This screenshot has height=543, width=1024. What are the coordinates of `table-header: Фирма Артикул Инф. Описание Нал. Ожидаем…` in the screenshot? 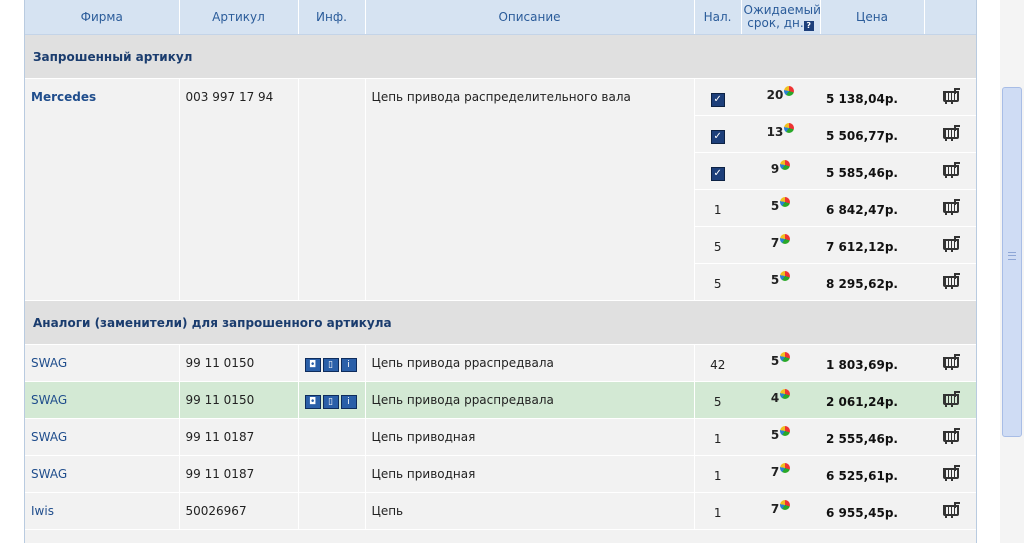 It's located at (500, 17).